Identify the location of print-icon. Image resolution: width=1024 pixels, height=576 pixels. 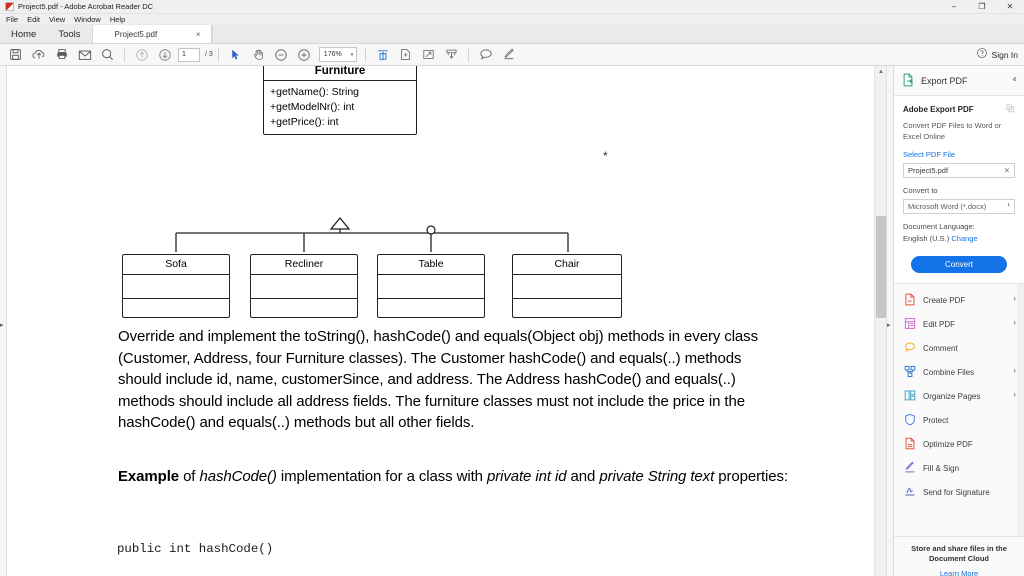
(61, 54).